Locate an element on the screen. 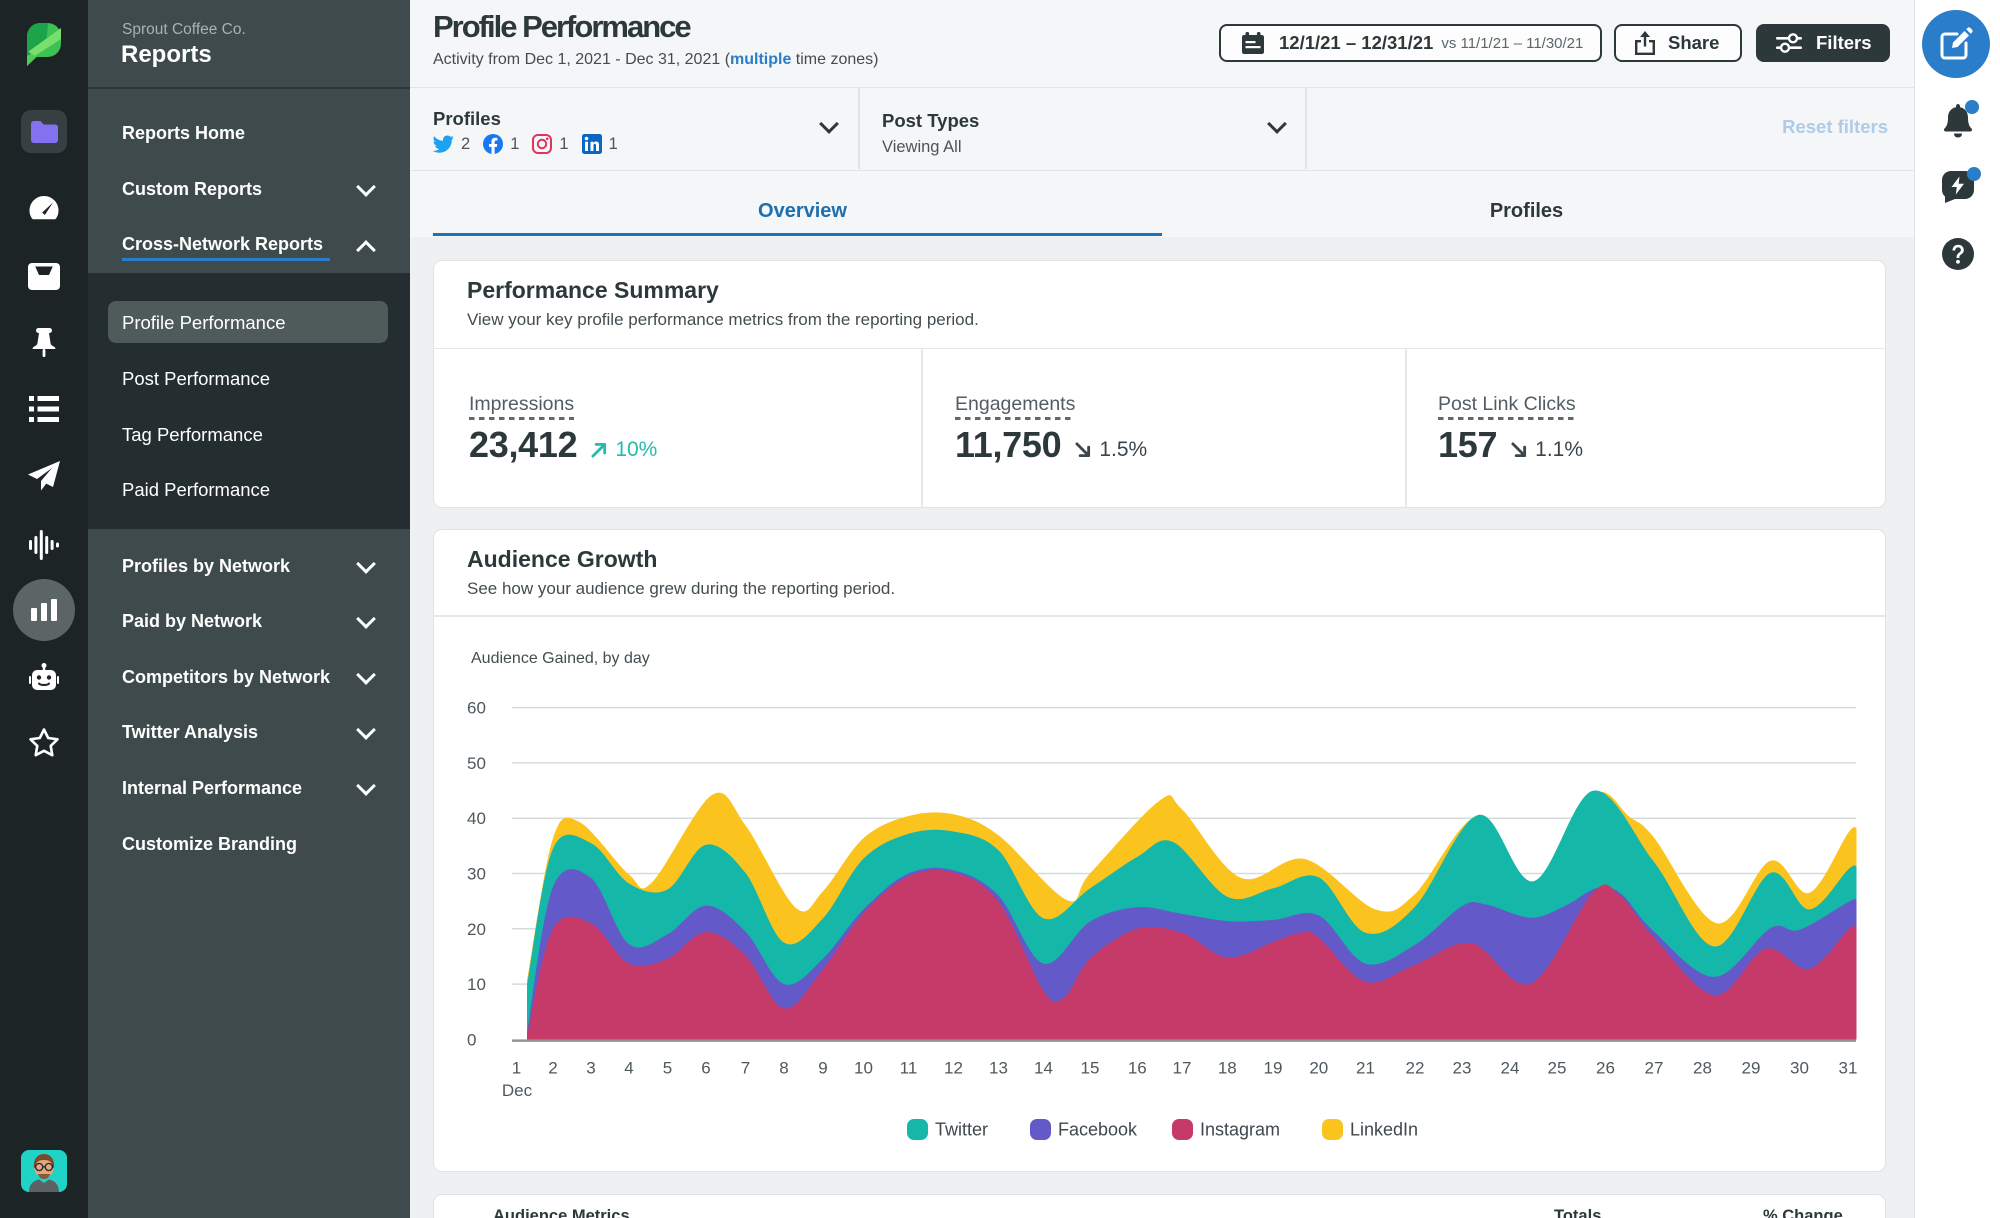 Image resolution: width=2000 pixels, height=1218 pixels. svg-text: 18 is located at coordinates (1227, 1068).